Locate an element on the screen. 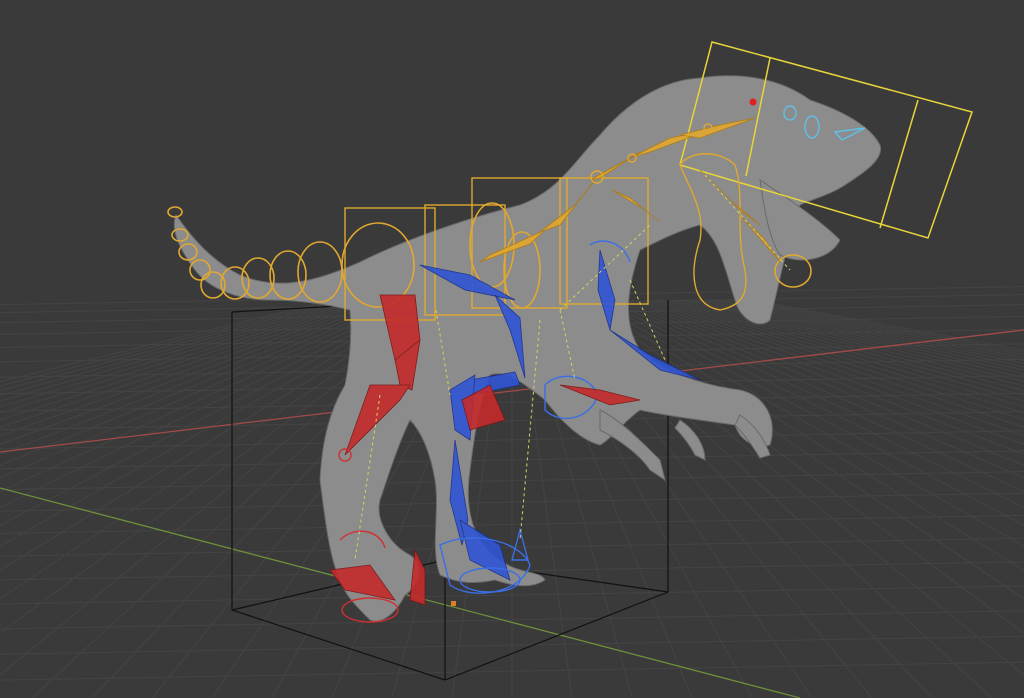 This screenshot has height=698, width=1024. head-target-dot is located at coordinates (753, 102).